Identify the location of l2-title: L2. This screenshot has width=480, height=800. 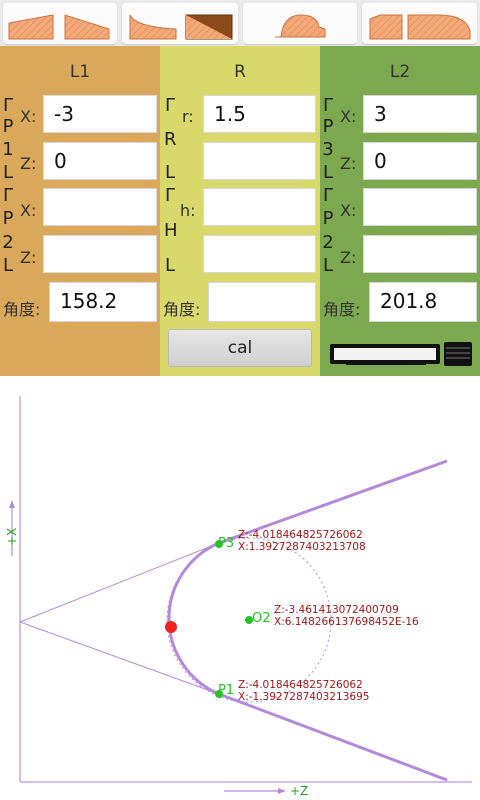
(400, 72).